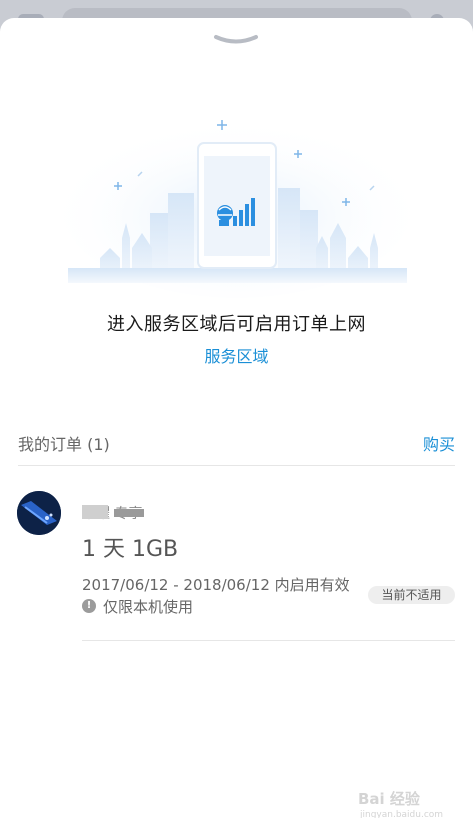  Describe the element at coordinates (236, 324) in the screenshot. I see `service-region-message: 进入服务区域后可启用订单上网` at that location.